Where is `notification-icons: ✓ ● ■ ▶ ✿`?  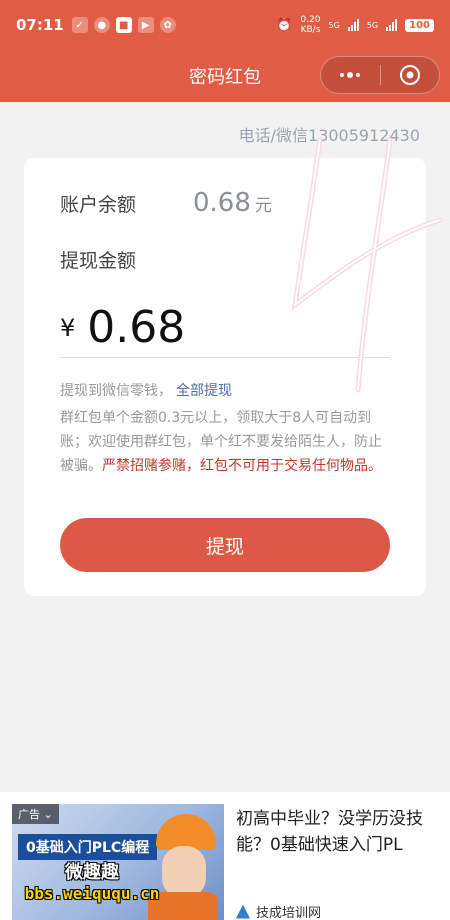 notification-icons: ✓ ● ■ ▶ ✿ is located at coordinates (123, 25).